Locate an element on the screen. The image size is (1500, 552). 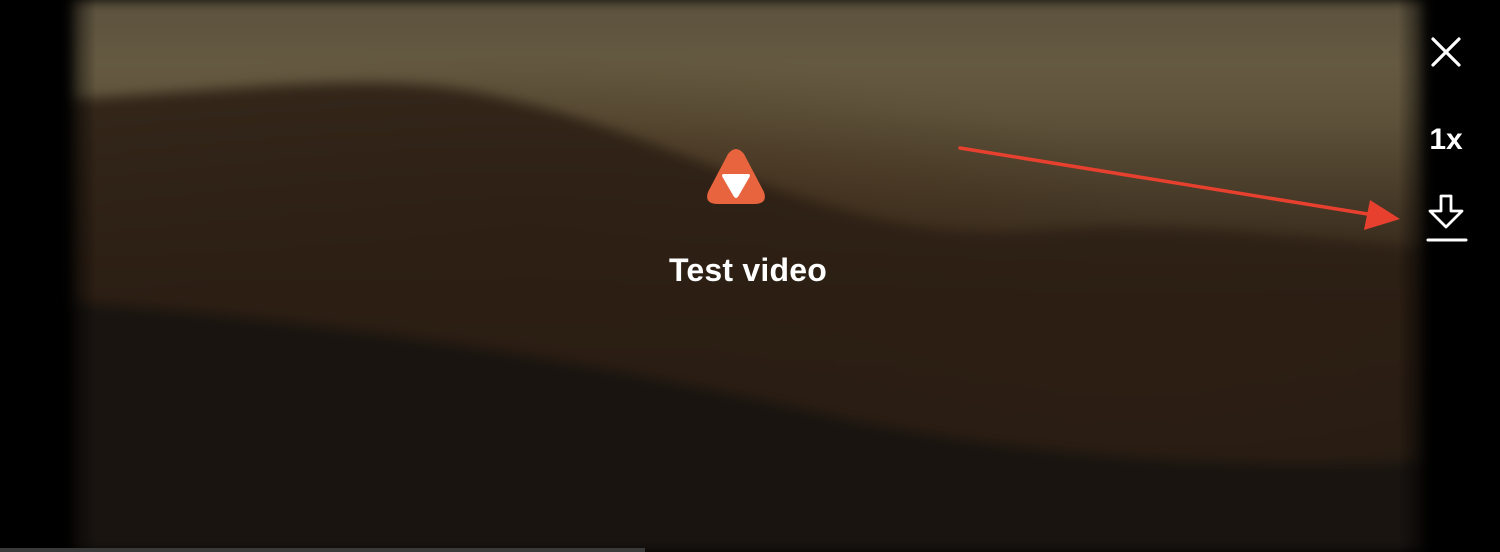
download-button is located at coordinates (1446, 220).